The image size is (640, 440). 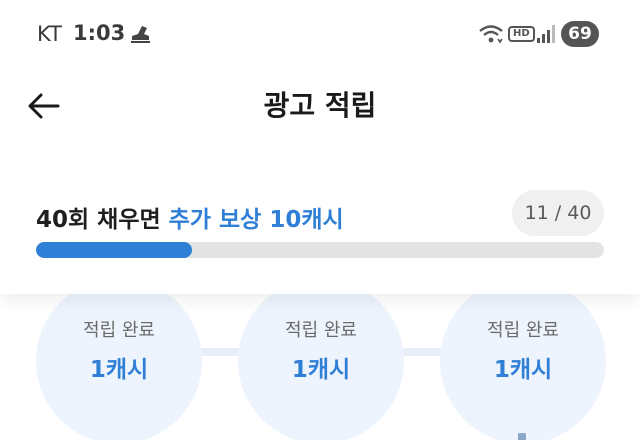 What do you see at coordinates (580, 34) in the screenshot?
I see `battery-icon: 69` at bounding box center [580, 34].